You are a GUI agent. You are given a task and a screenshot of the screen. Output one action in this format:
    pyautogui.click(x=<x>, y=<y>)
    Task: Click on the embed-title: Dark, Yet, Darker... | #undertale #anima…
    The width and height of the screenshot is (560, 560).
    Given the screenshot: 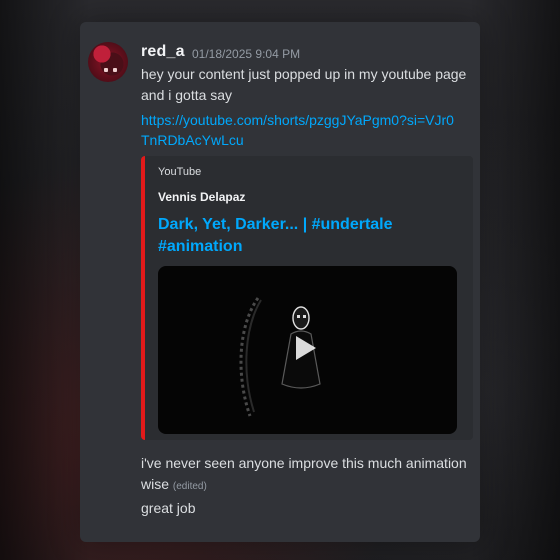 What is the action you would take?
    pyautogui.click(x=308, y=236)
    